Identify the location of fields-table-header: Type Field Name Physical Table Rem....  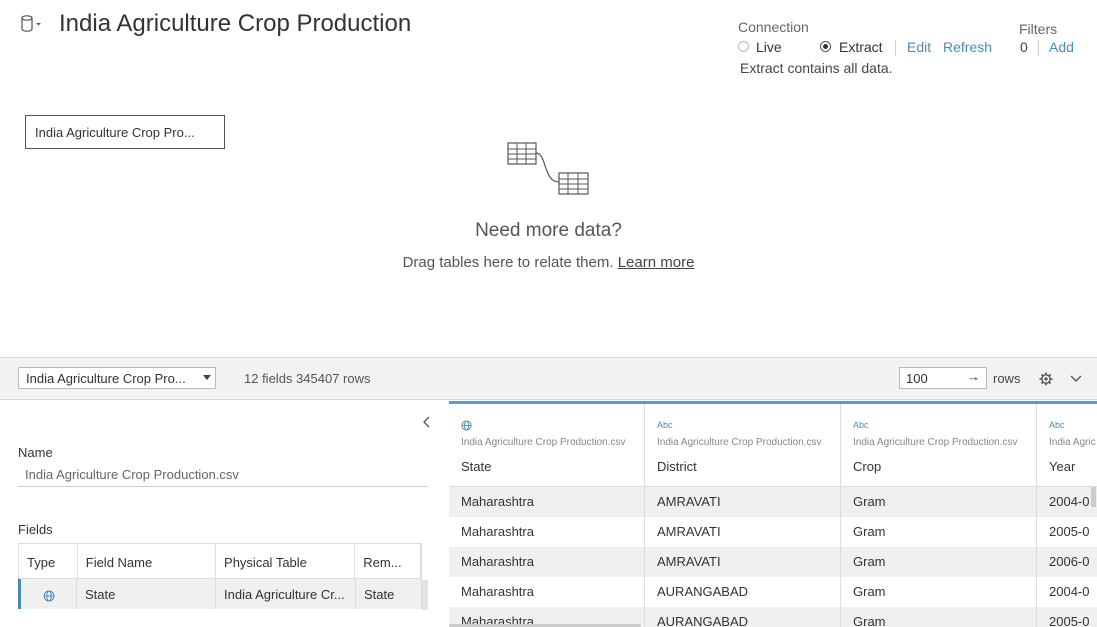
(220, 561).